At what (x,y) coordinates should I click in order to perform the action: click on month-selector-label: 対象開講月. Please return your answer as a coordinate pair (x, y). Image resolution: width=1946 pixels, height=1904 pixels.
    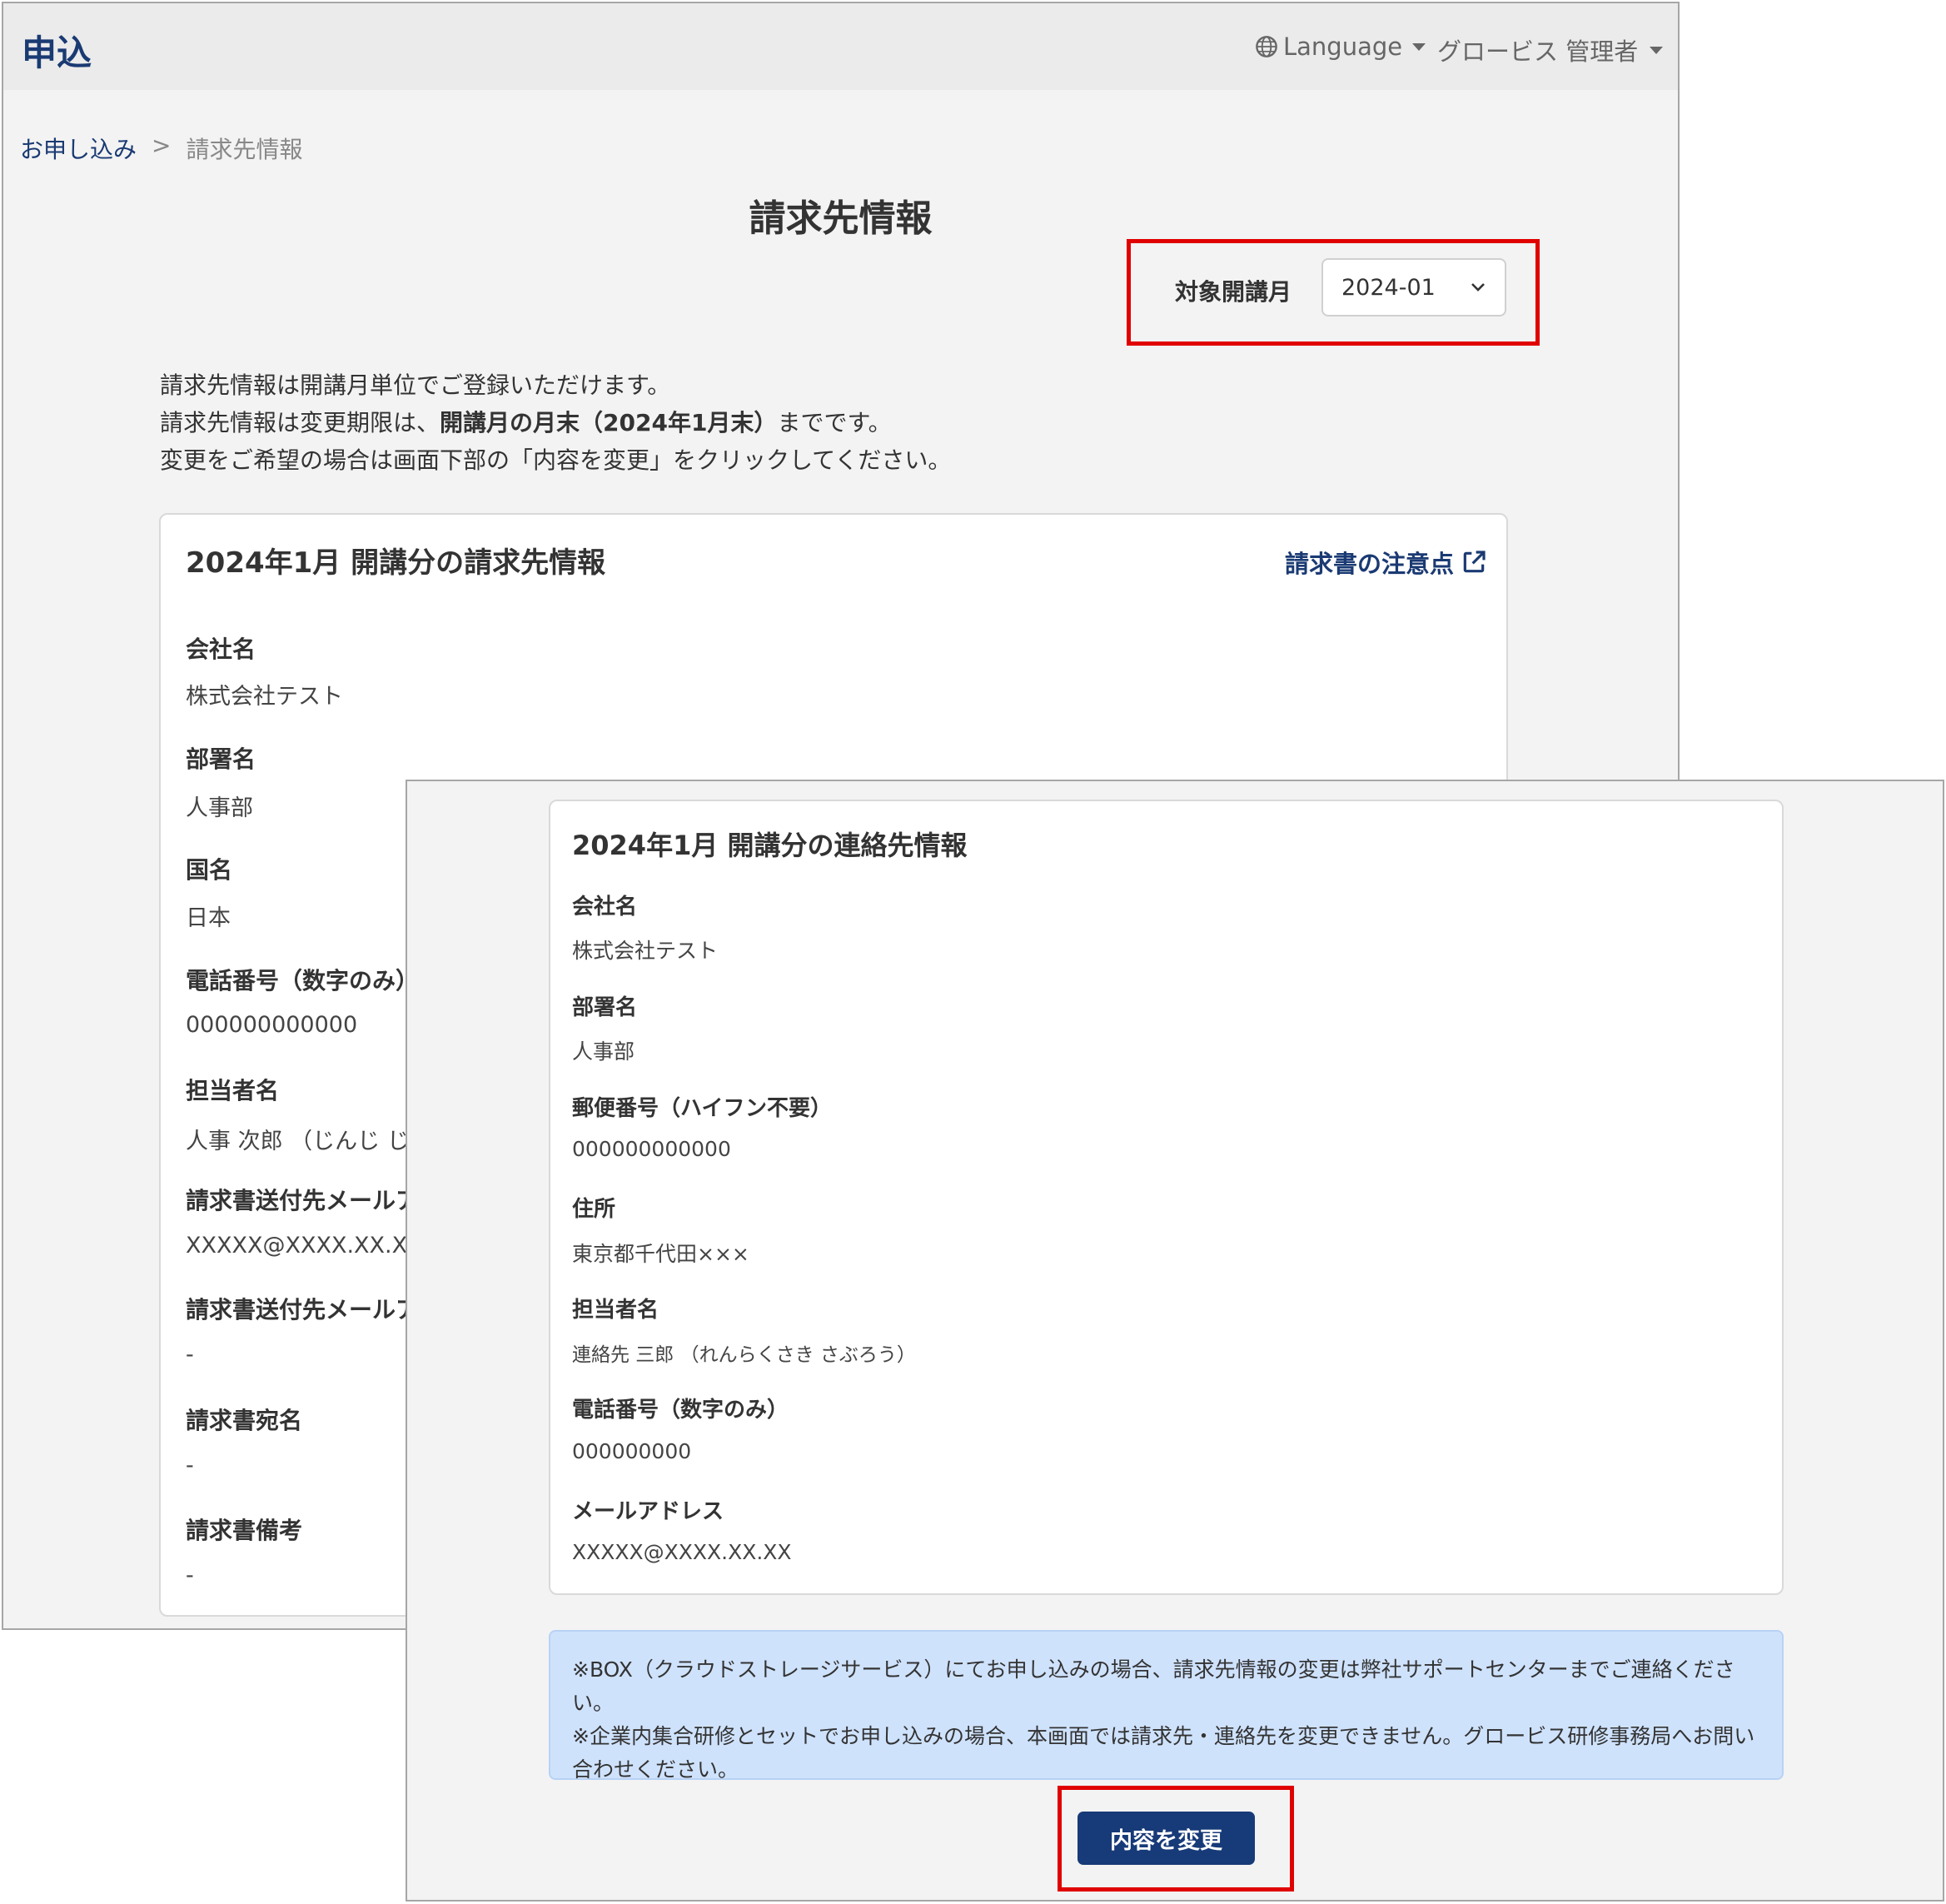
    Looking at the image, I should click on (1234, 292).